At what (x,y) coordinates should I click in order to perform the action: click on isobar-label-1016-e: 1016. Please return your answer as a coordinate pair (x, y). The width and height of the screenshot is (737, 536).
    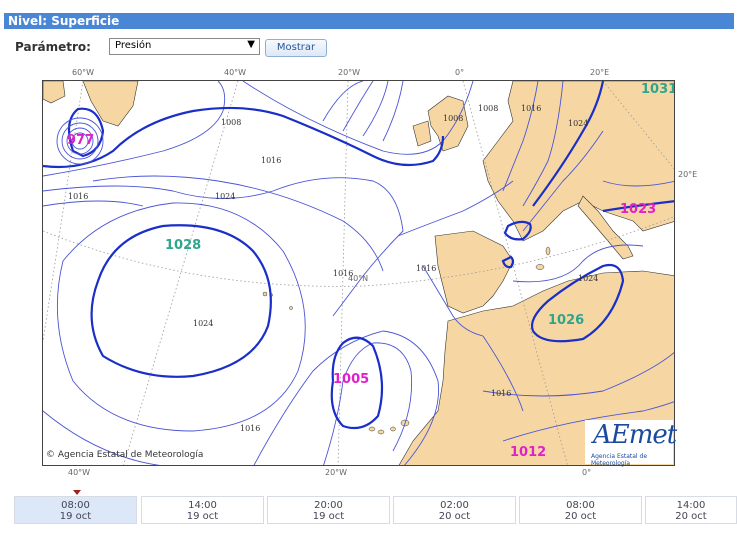
    Looking at the image, I should click on (250, 428).